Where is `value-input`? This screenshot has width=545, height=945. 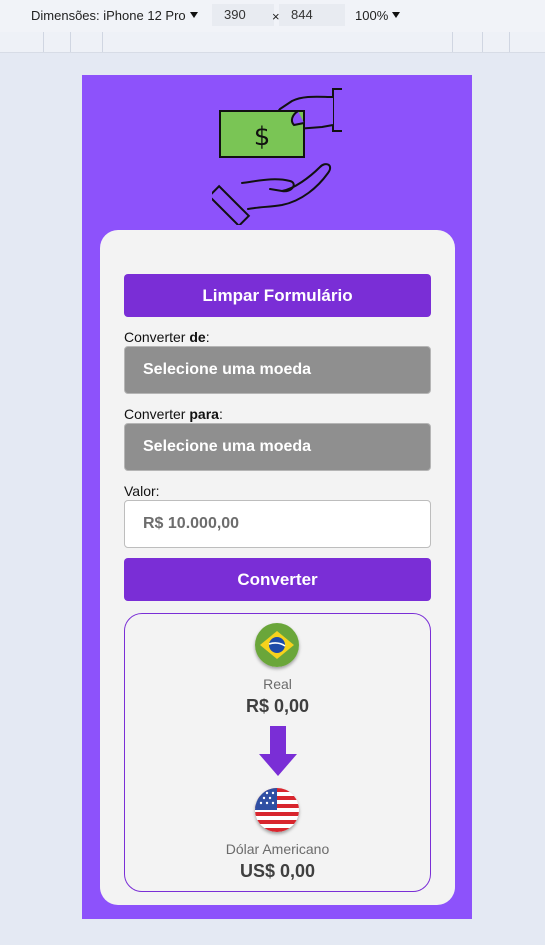
value-input is located at coordinates (277, 524).